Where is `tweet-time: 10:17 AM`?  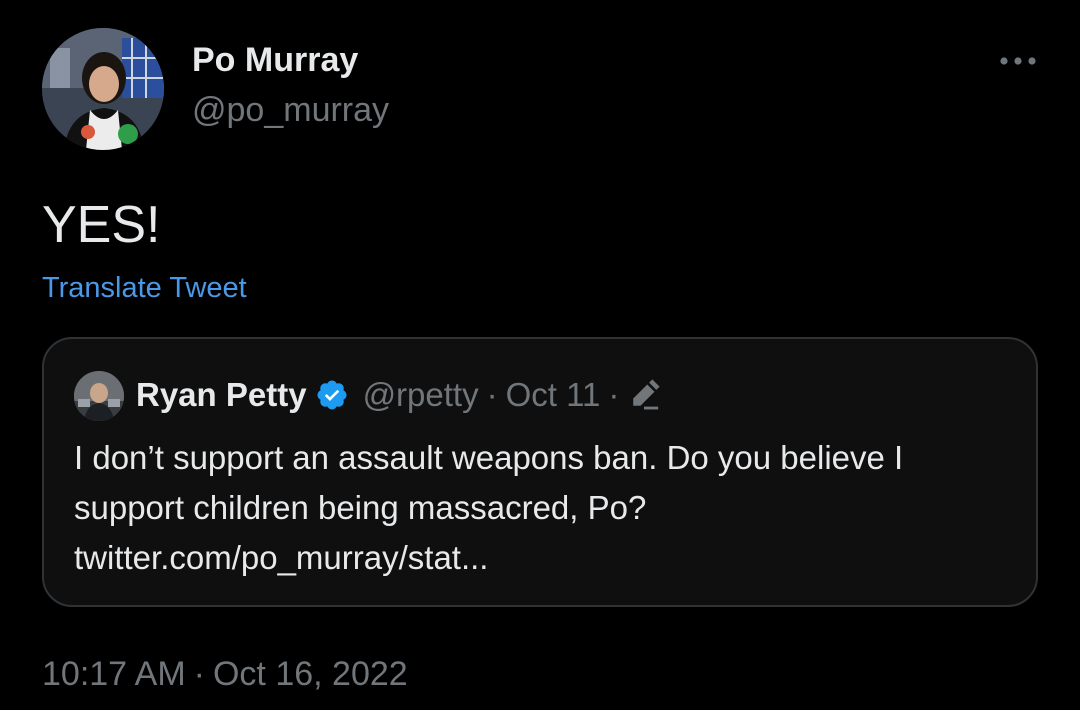
tweet-time: 10:17 AM is located at coordinates (114, 674).